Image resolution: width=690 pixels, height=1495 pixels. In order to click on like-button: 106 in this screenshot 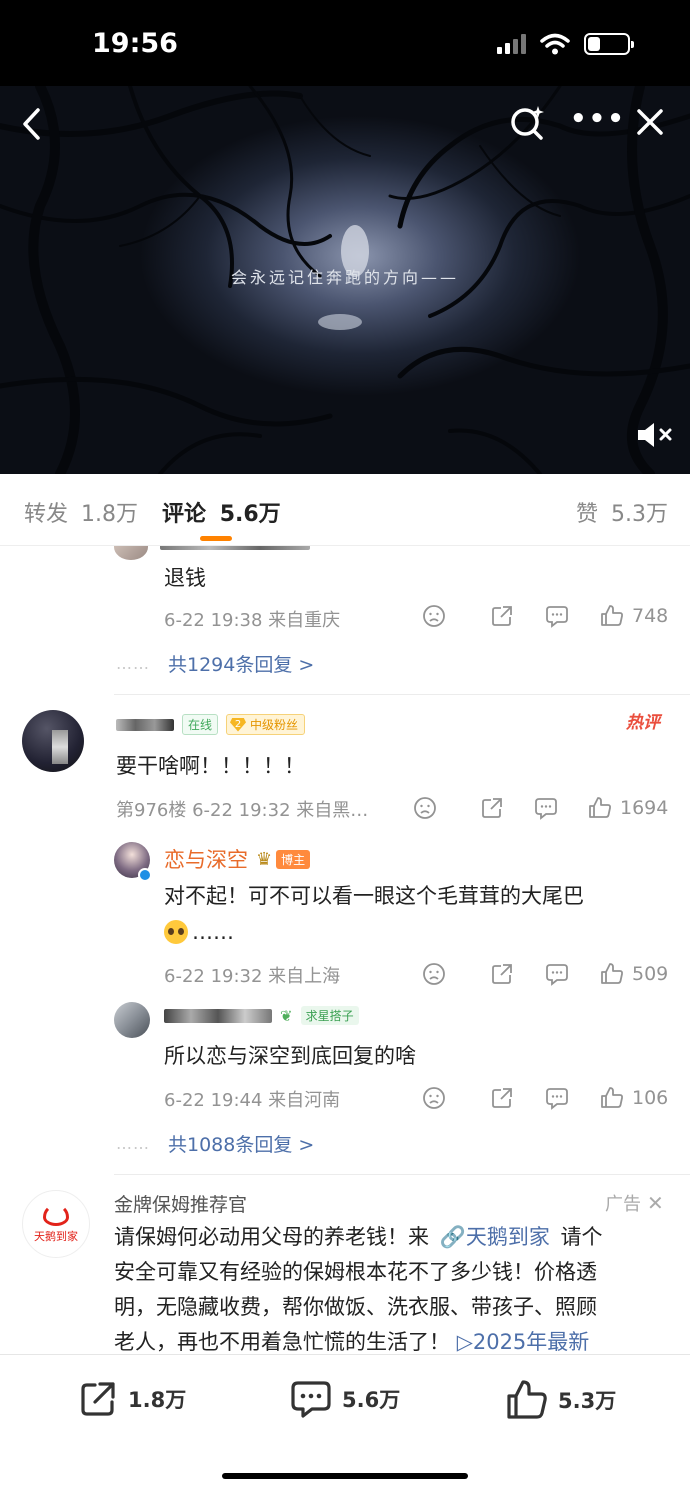, I will do `click(634, 1098)`.